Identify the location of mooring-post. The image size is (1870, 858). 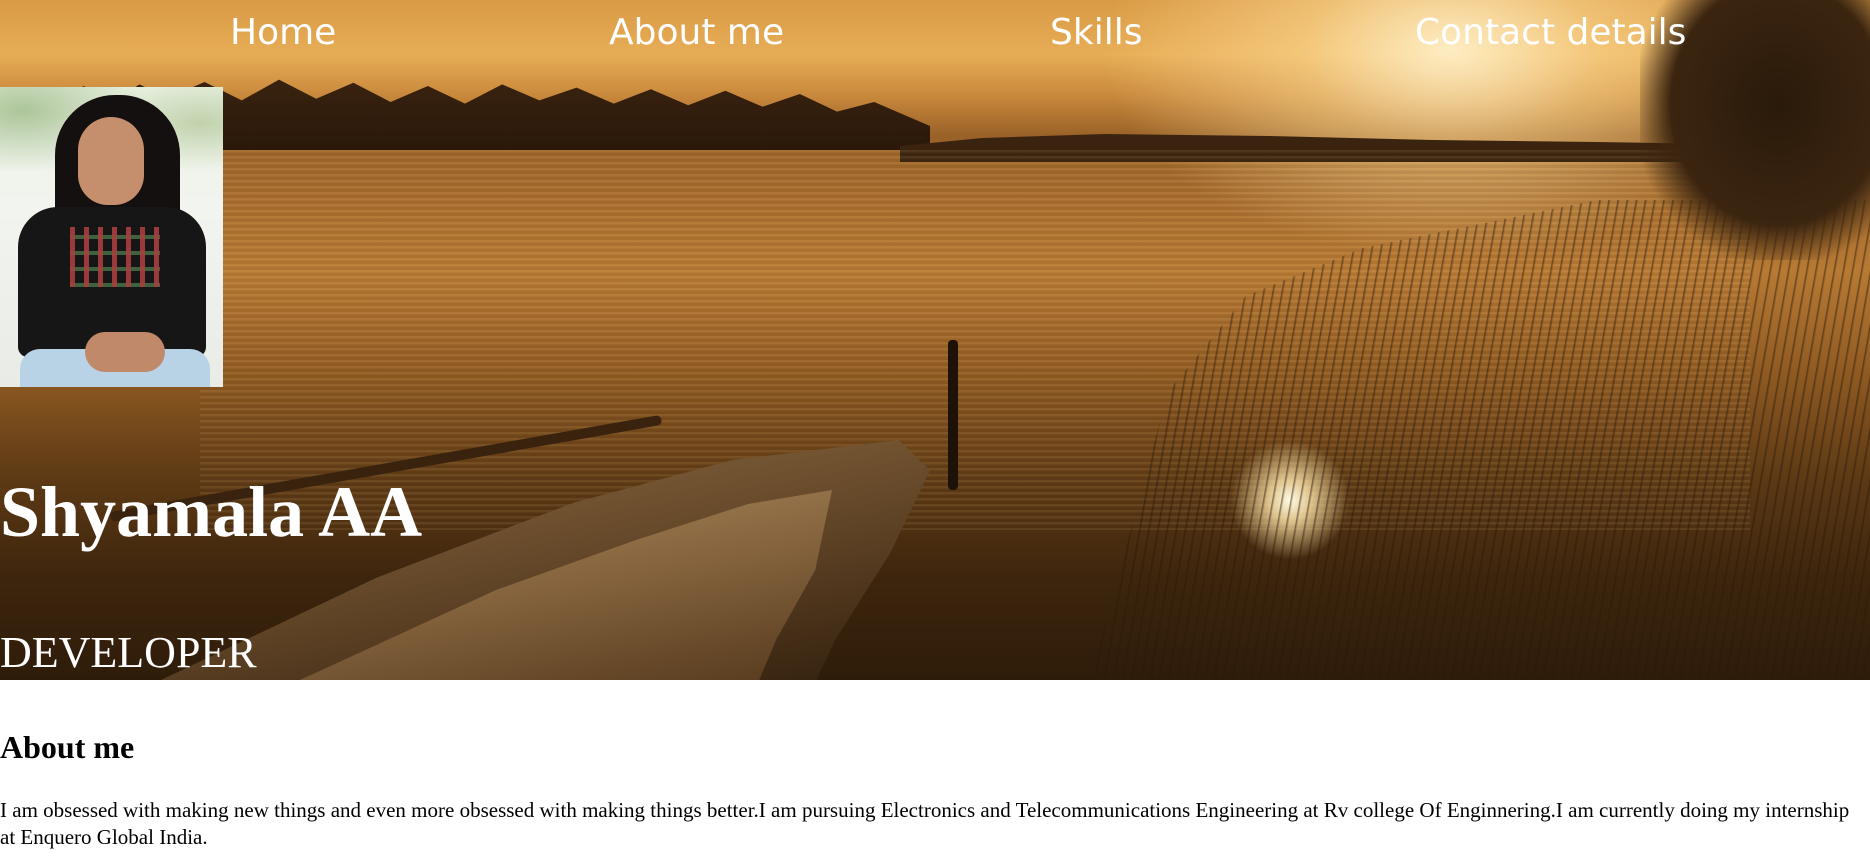
(953, 415).